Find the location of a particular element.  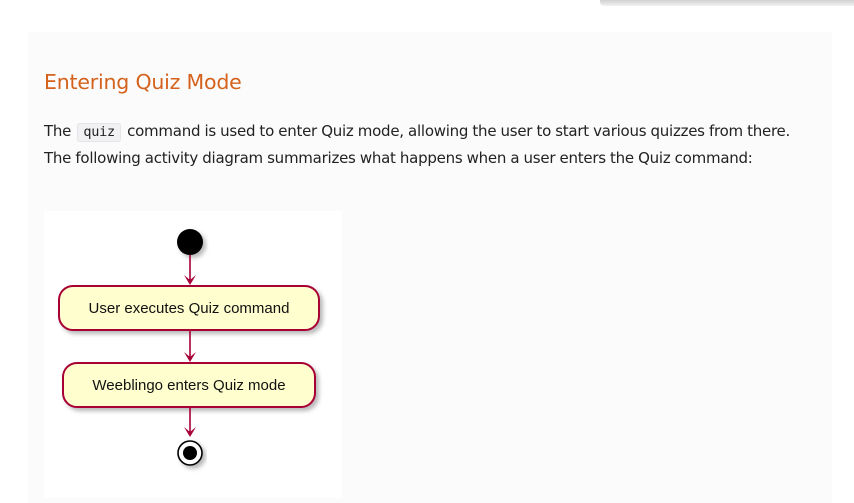

activity-user-executes-quiz-label: User executes Quiz command is located at coordinates (189, 308).